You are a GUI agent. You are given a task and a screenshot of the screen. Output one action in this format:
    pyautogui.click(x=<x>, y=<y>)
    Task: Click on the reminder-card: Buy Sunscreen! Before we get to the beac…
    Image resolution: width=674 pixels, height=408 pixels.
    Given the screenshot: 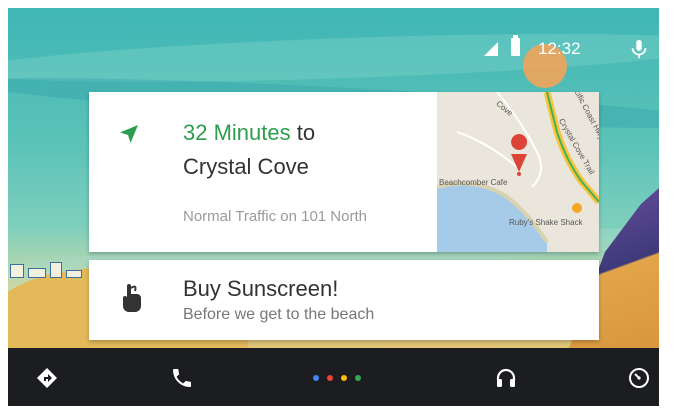 What is the action you would take?
    pyautogui.click(x=344, y=300)
    